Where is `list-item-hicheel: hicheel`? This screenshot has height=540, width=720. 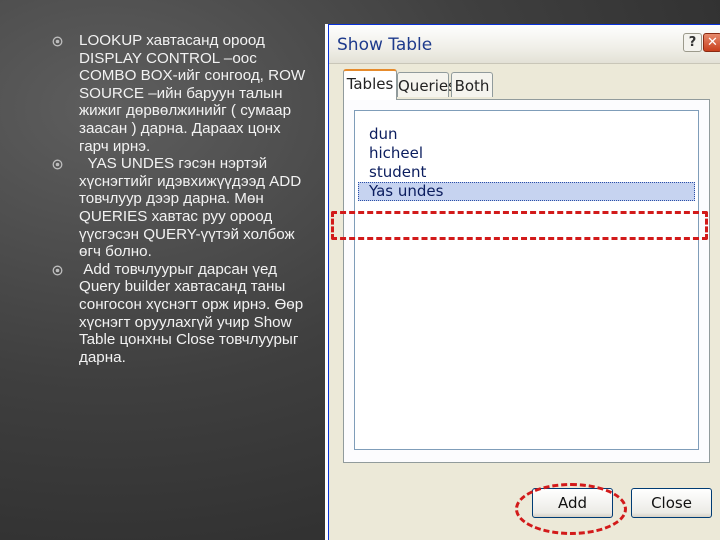 list-item-hicheel: hicheel is located at coordinates (526, 153).